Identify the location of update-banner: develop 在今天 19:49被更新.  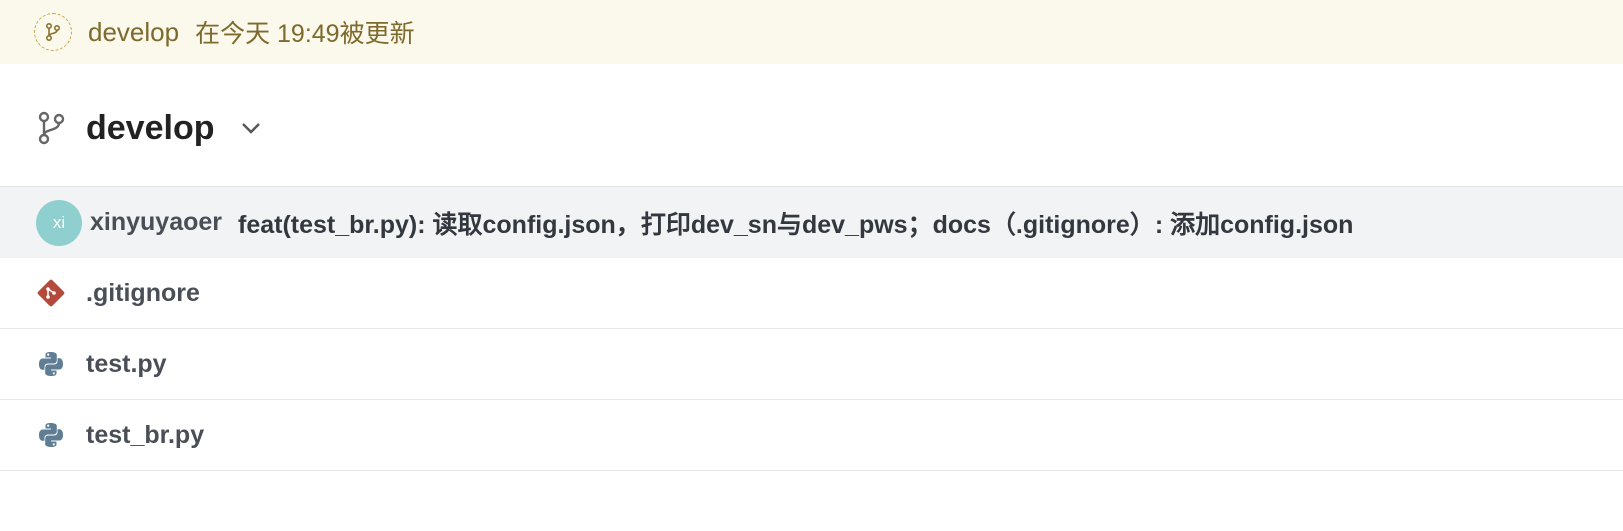
(811, 32).